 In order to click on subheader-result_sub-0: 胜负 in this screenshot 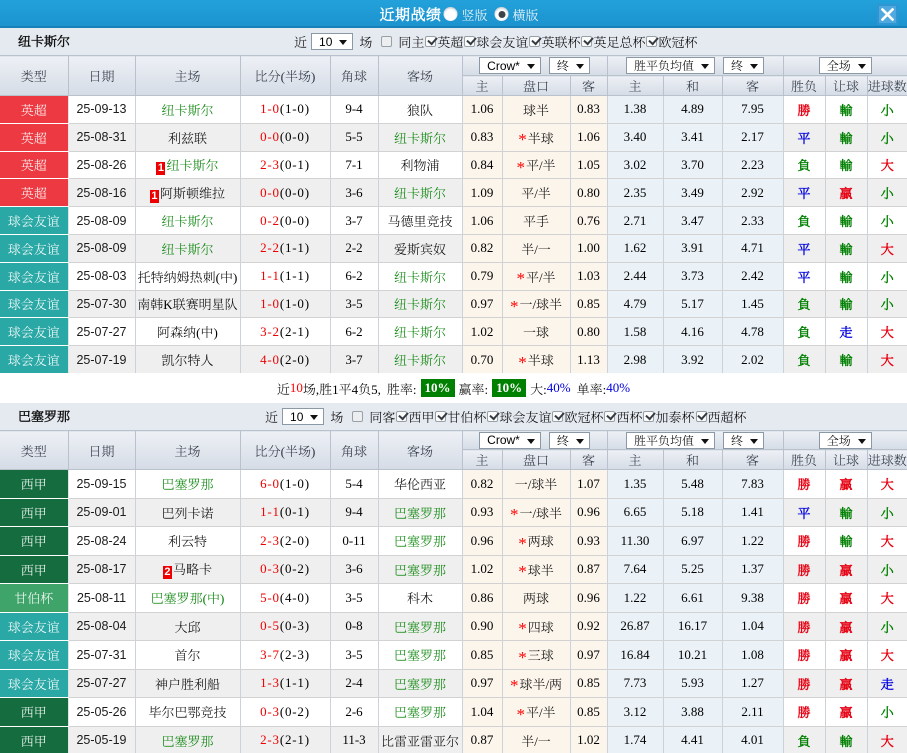, I will do `click(804, 459)`.